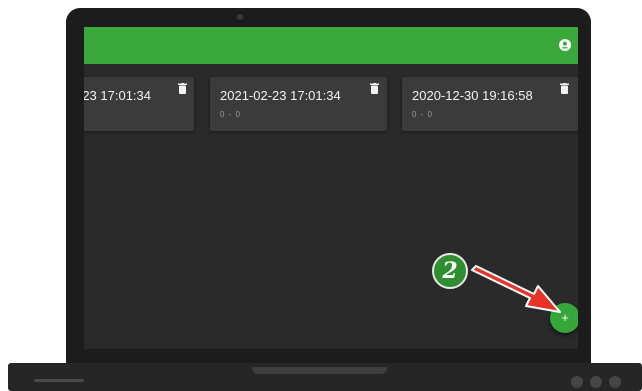 This screenshot has height=391, width=642. I want to click on session-card: -23 17:01:34, so click(139, 104).